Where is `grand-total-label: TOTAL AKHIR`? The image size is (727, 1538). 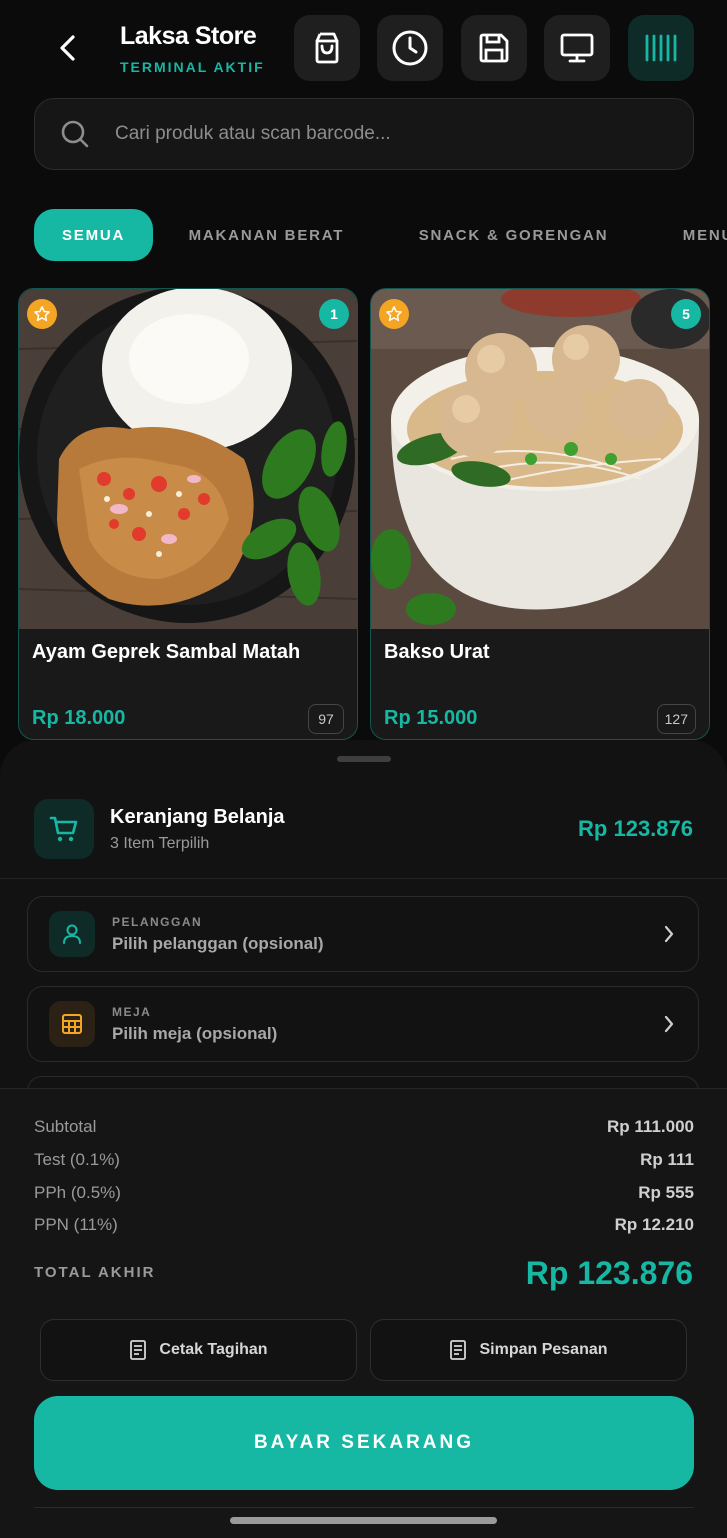 grand-total-label: TOTAL AKHIR is located at coordinates (95, 1272).